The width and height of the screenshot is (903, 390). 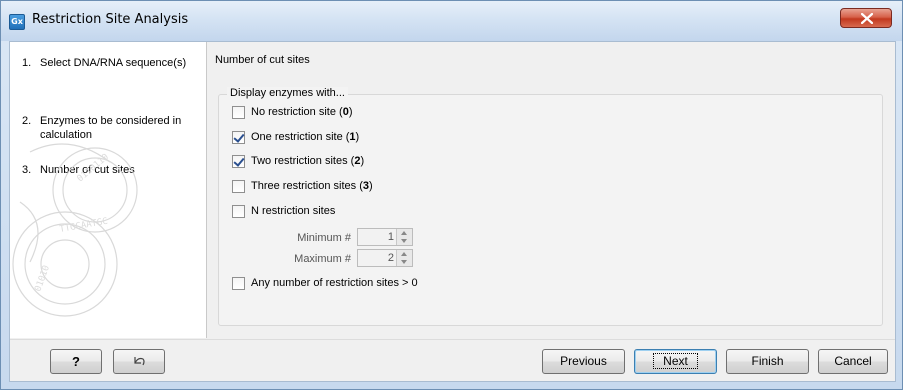 I want to click on next-label: Next, so click(x=675, y=361).